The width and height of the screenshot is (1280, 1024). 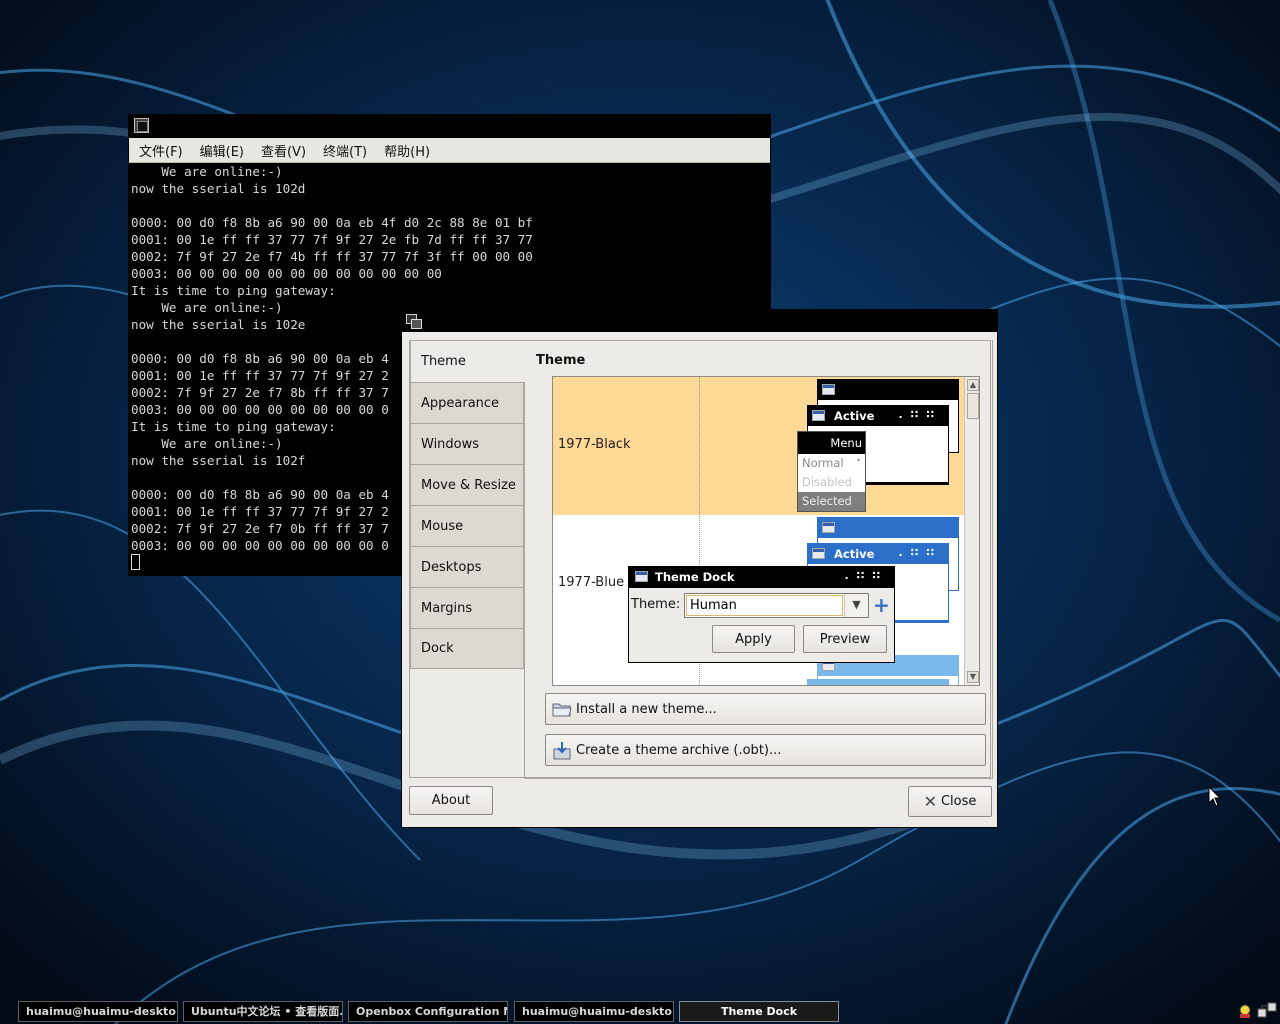 I want to click on menu-edit: 编辑(E), so click(x=222, y=150).